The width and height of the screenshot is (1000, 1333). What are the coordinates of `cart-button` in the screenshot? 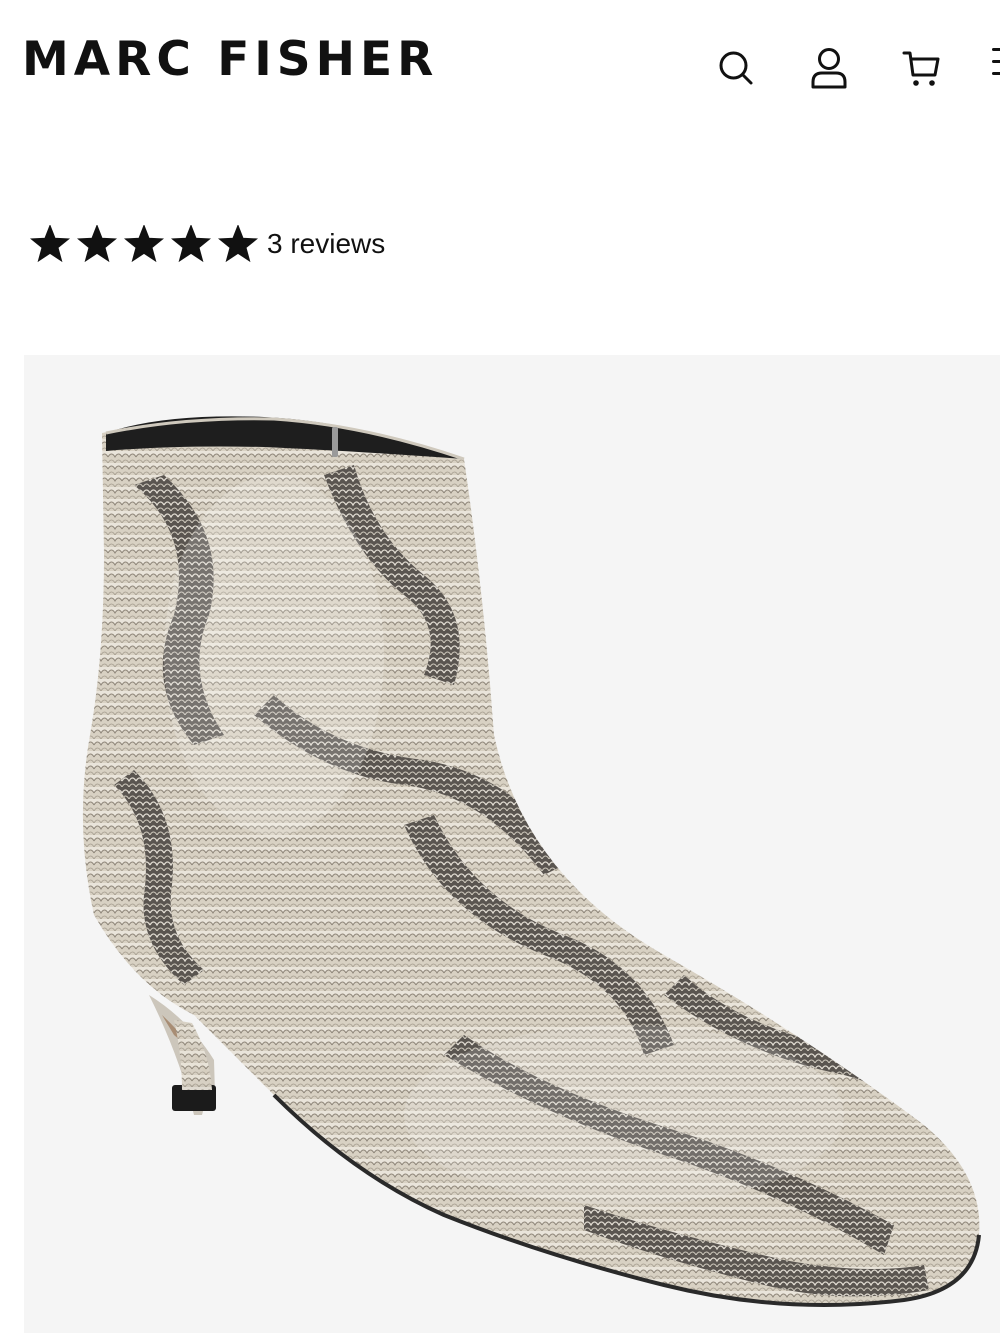 It's located at (922, 68).